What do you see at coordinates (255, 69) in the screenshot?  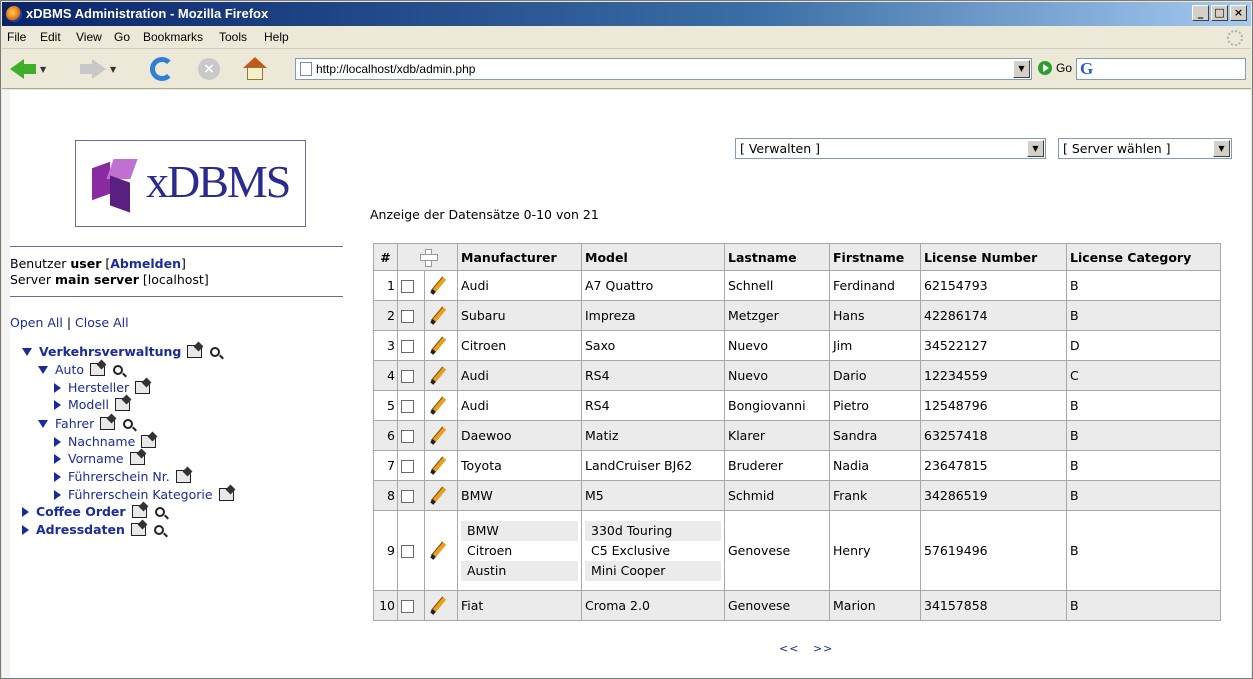 I see `home-button` at bounding box center [255, 69].